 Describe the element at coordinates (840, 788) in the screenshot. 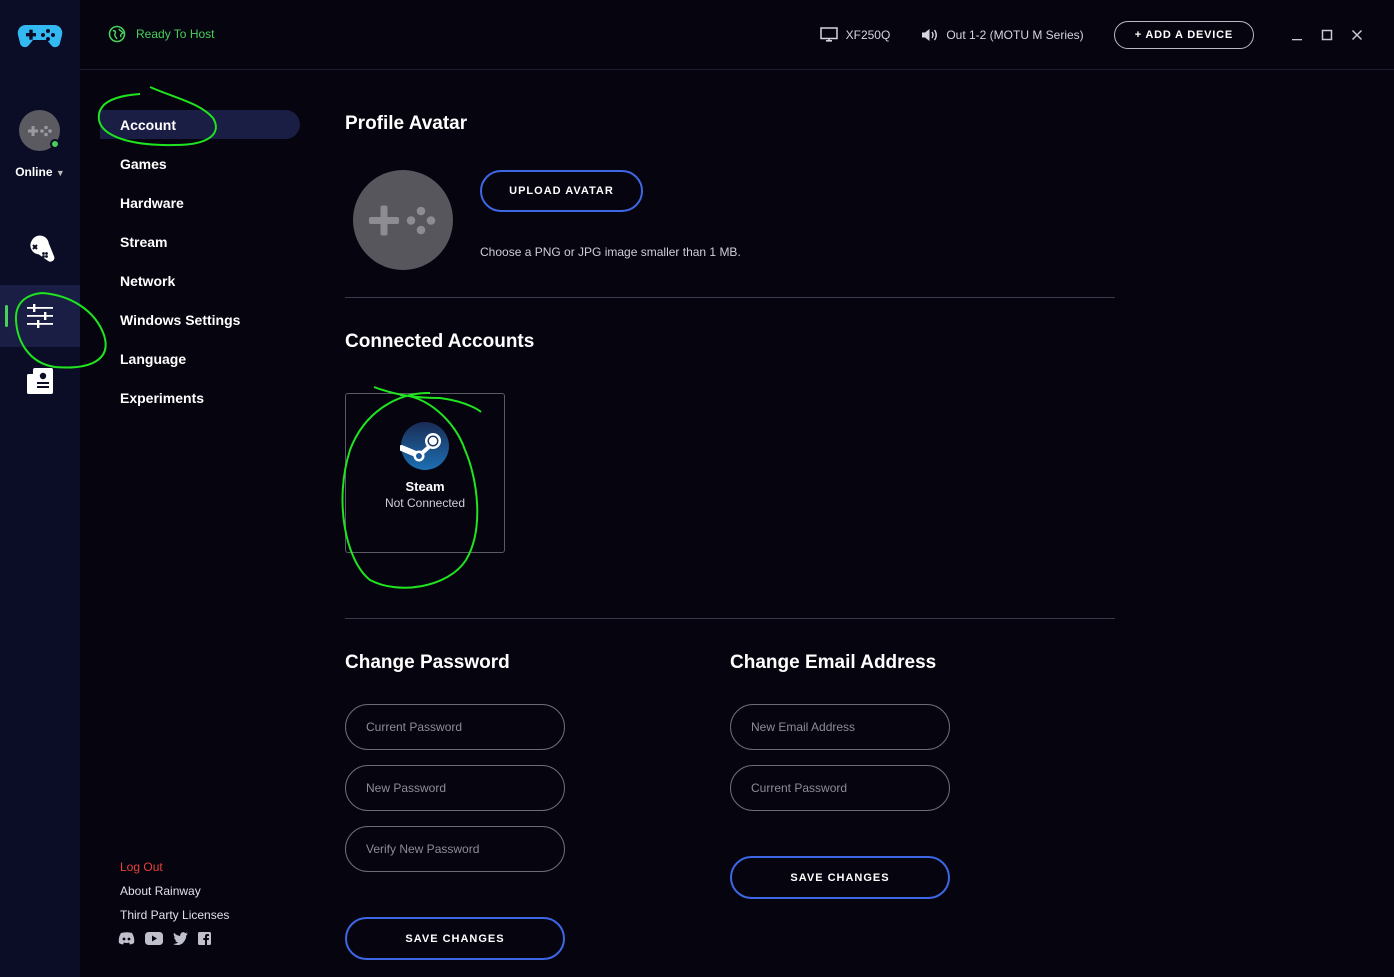

I see `email-current-password-input` at that location.